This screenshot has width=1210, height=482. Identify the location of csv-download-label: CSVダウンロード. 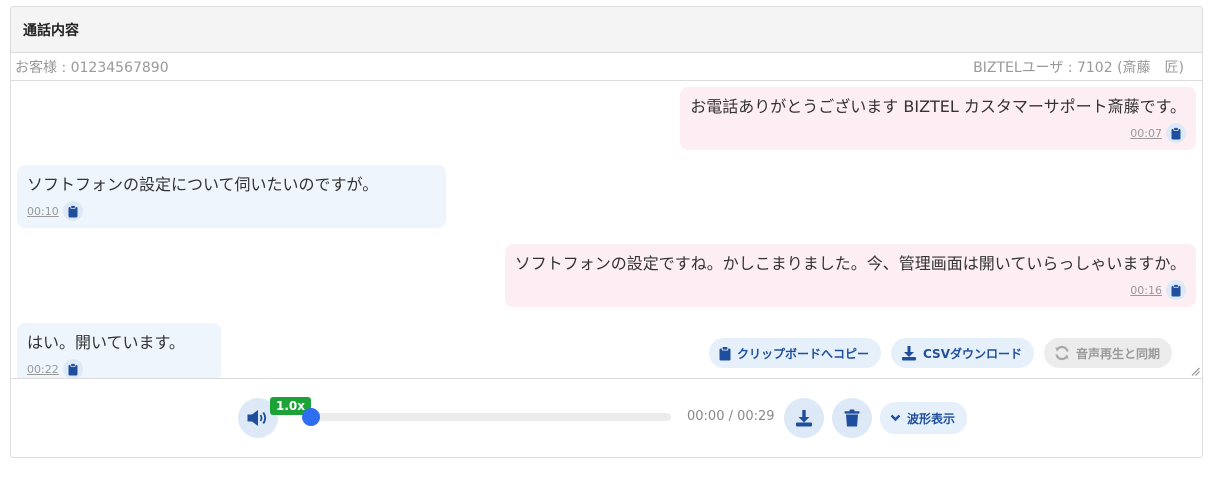
(972, 353).